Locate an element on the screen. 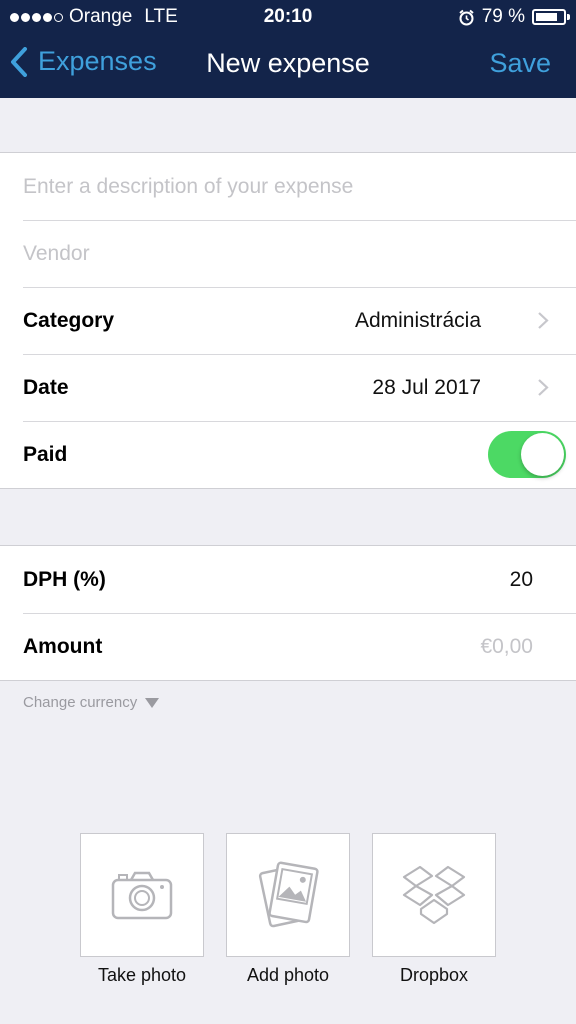 The height and width of the screenshot is (1024, 576). dph-value: 20 is located at coordinates (521, 579).